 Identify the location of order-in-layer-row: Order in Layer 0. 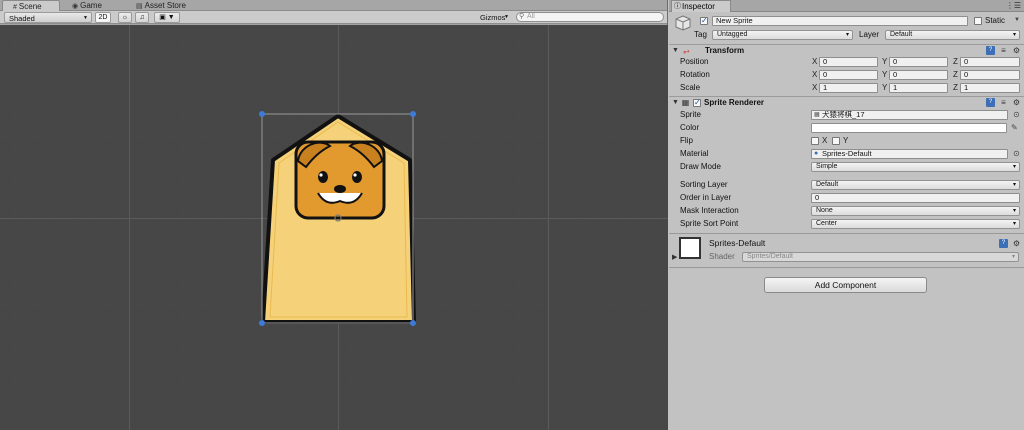
(846, 198).